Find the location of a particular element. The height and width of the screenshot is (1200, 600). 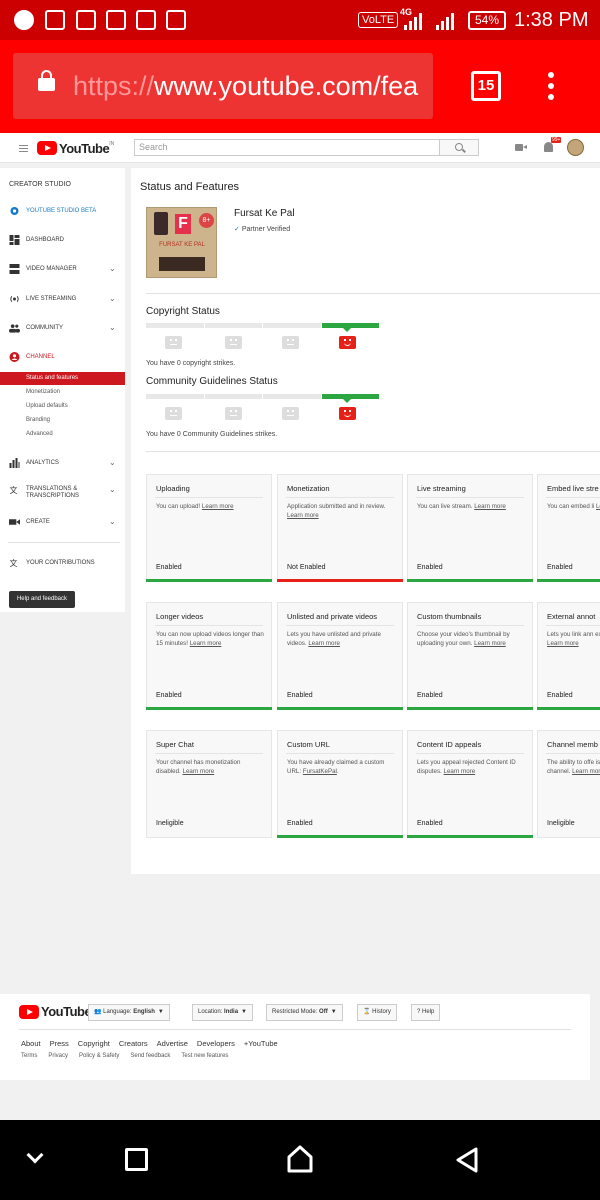

browser-menu-icon is located at coordinates (551, 87).